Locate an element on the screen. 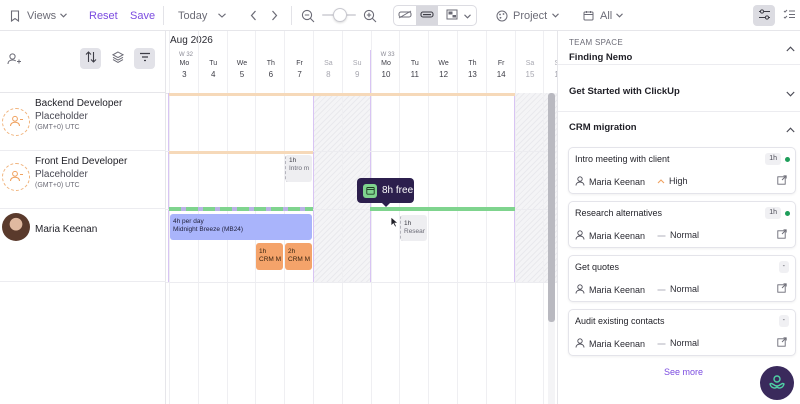 This screenshot has width=800, height=404. section-get-started: Get Started with ClickUp is located at coordinates (679, 91).